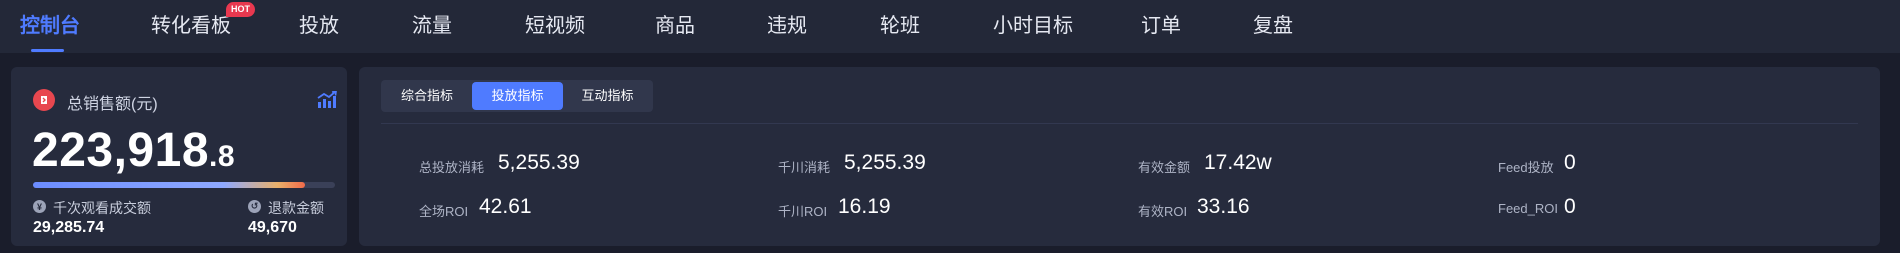 This screenshot has height=253, width=1900. I want to click on refund-label: 退款金额, so click(296, 208).